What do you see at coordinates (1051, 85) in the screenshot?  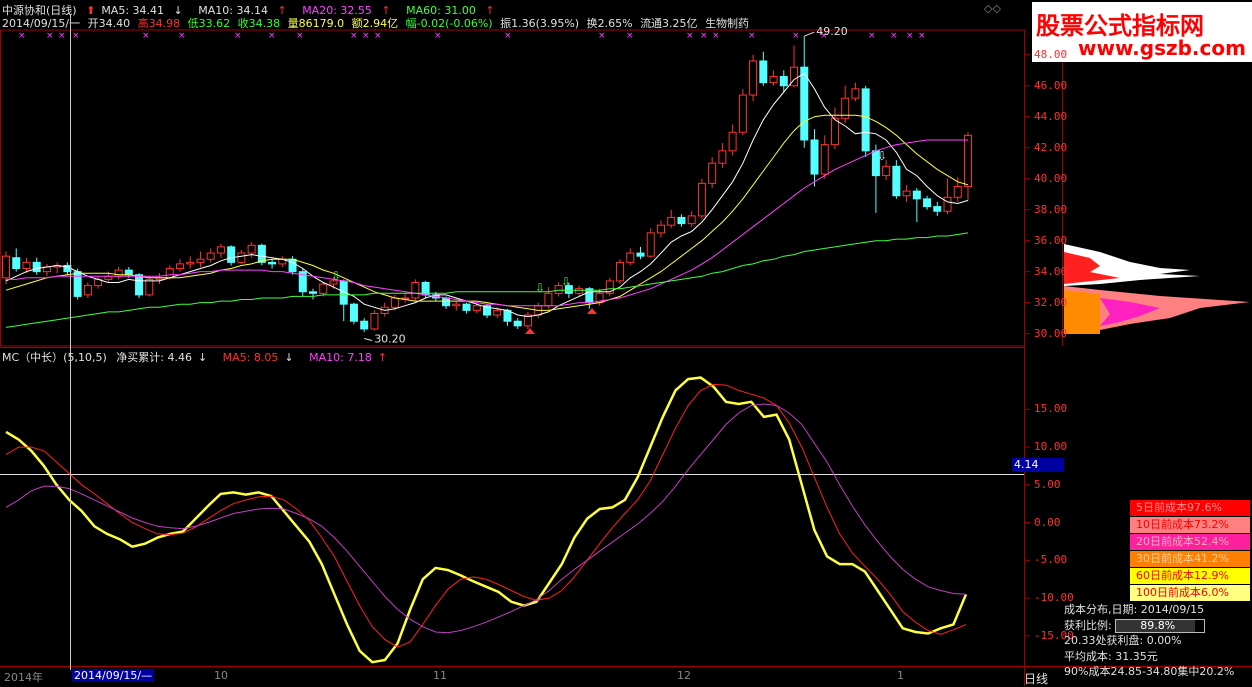 I see `price-tick-label: 46.00` at bounding box center [1051, 85].